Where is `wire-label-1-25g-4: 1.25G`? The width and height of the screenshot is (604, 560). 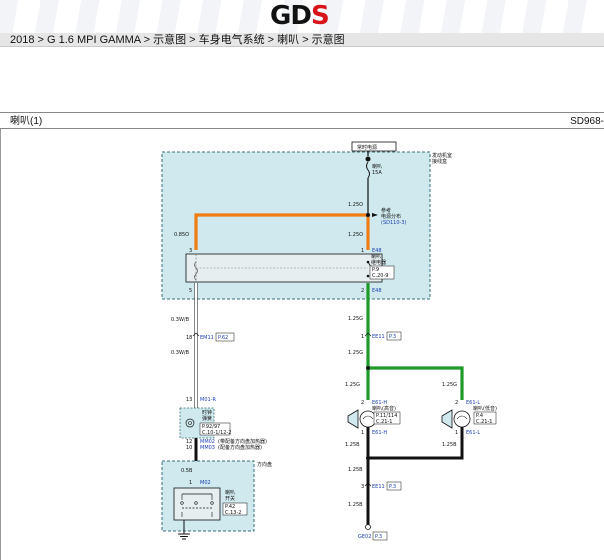
wire-label-1-25g-4: 1.25G is located at coordinates (449, 385).